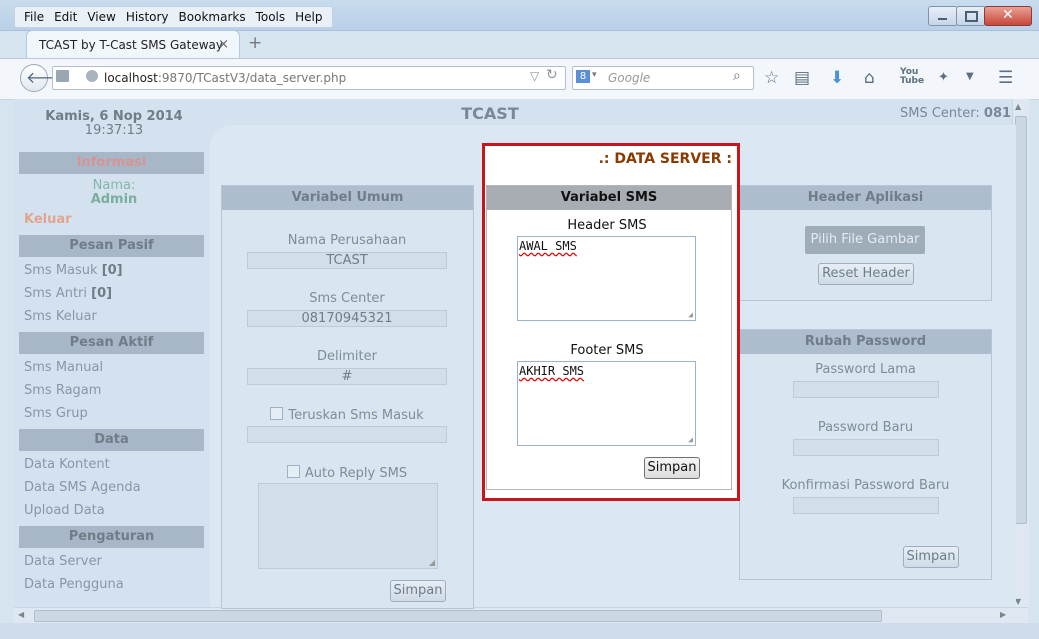 This screenshot has height=639, width=1039. What do you see at coordinates (866, 505) in the screenshot?
I see `konfirmasi-password-input` at bounding box center [866, 505].